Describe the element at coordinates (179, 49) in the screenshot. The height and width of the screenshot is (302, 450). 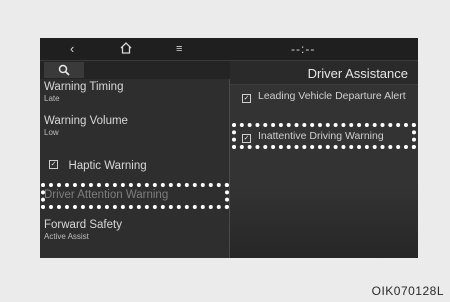
I see `menu-icon: ≡` at that location.